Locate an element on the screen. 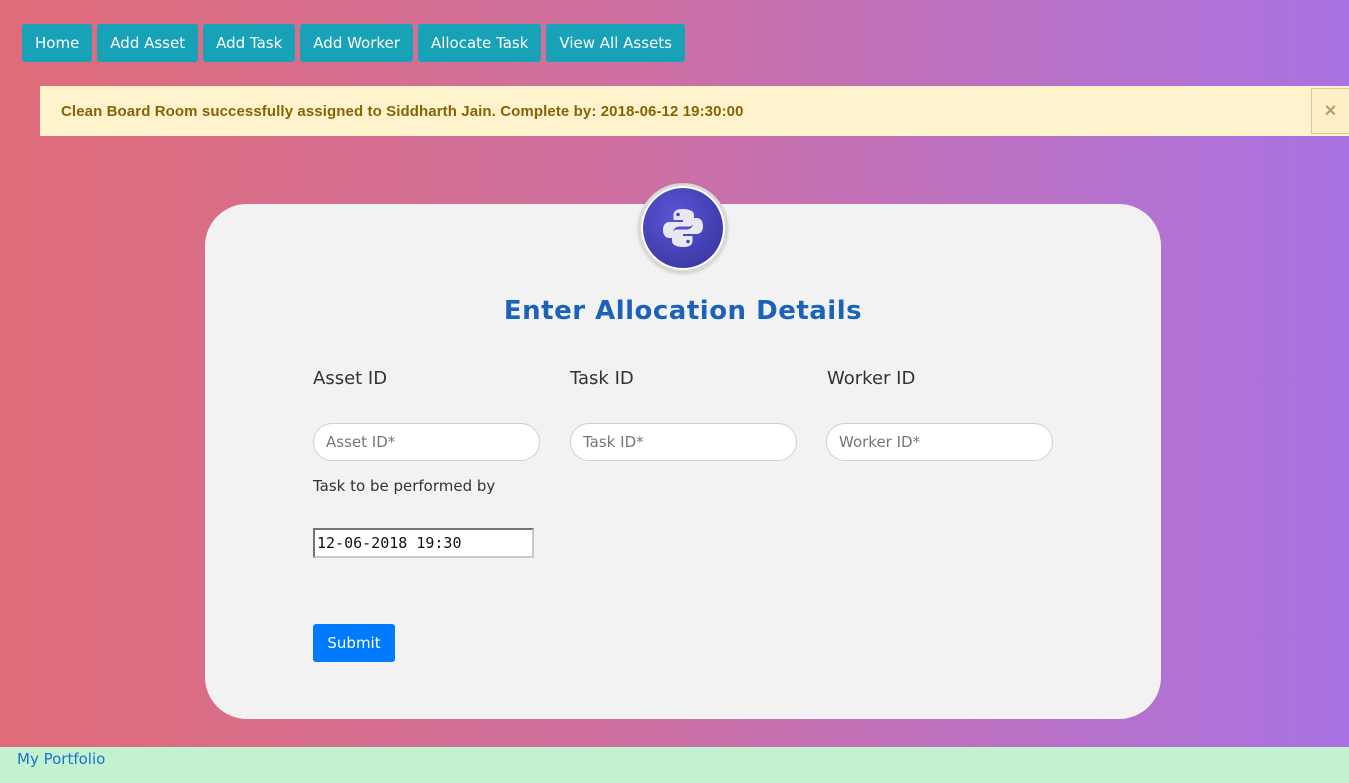  nav-add-asset-button: Add Asset is located at coordinates (148, 43).